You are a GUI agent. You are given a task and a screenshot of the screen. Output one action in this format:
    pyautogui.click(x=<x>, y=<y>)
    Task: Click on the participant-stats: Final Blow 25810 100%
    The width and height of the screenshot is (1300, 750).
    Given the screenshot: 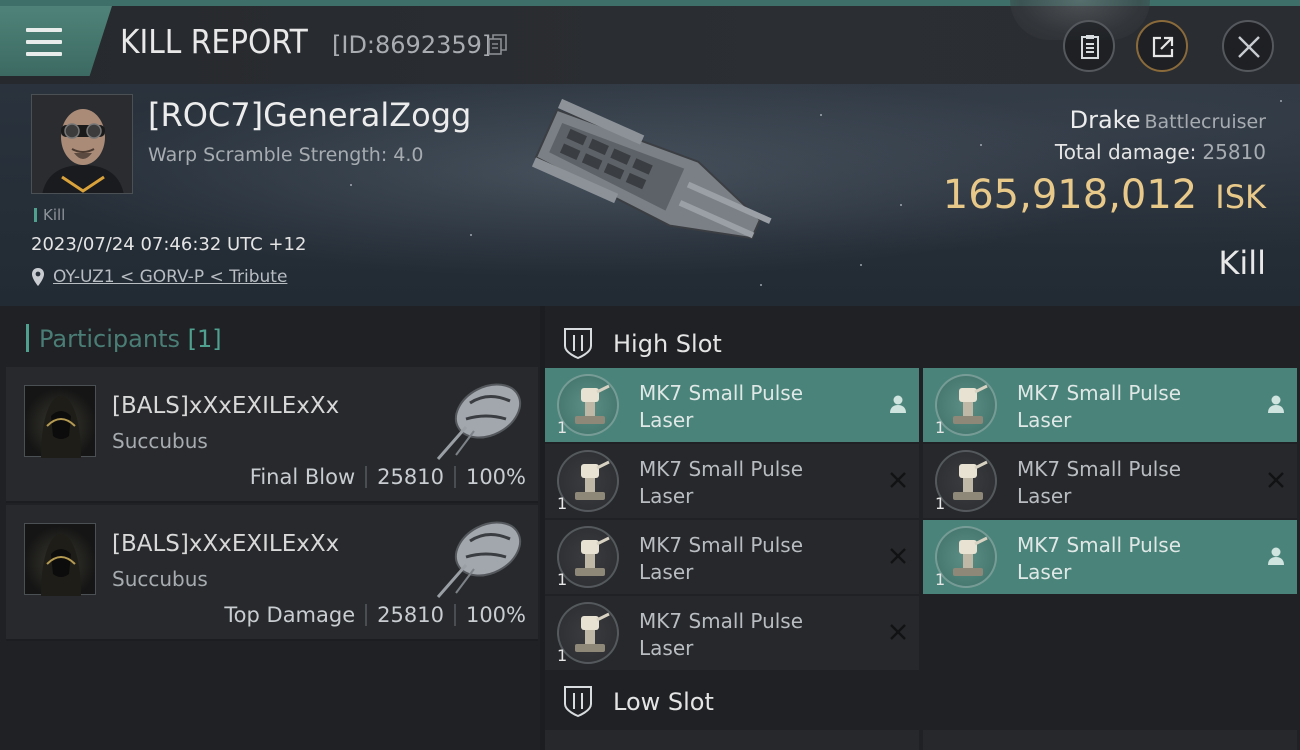 What is the action you would take?
    pyautogui.click(x=388, y=477)
    